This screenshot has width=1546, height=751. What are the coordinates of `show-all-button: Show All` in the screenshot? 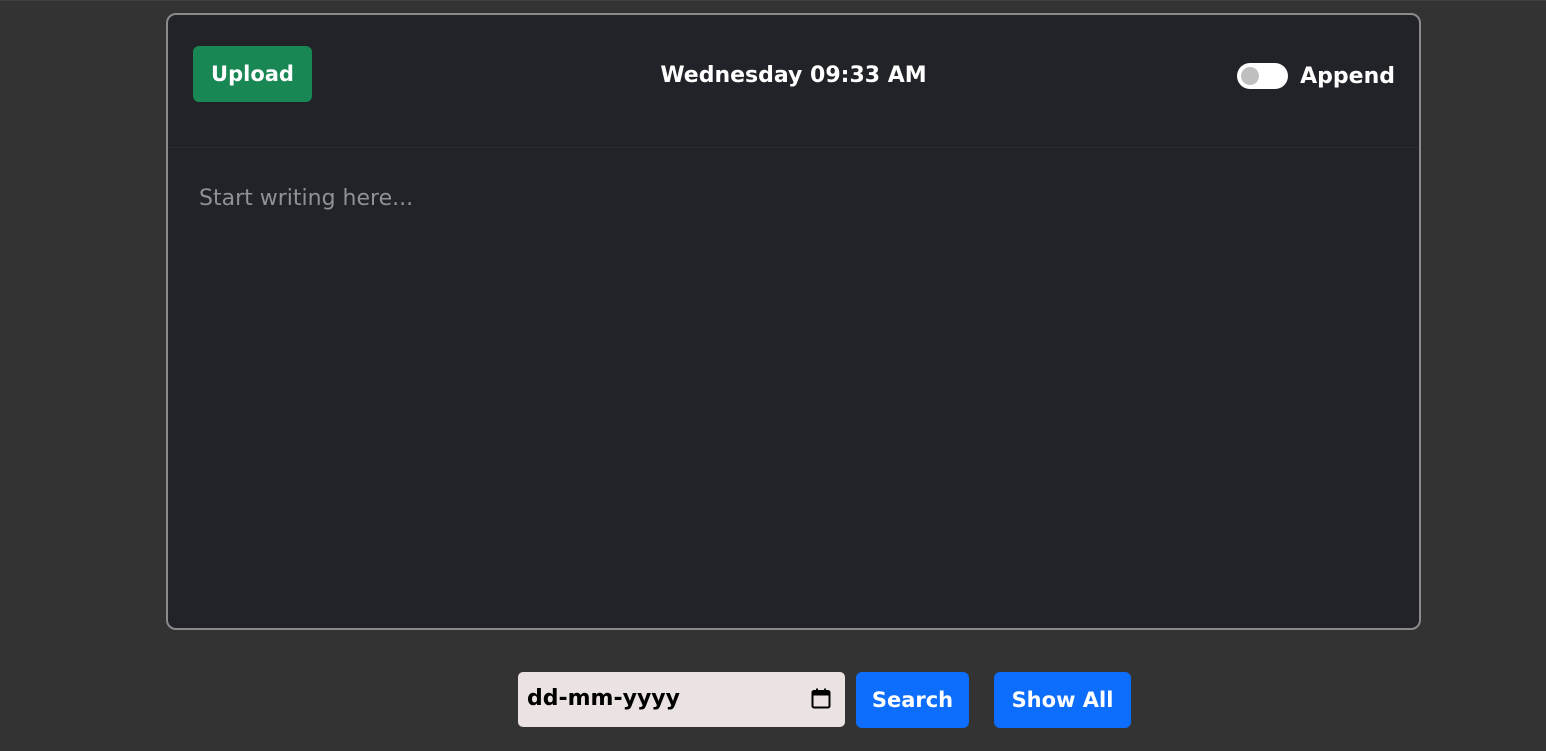 It's located at (1062, 700).